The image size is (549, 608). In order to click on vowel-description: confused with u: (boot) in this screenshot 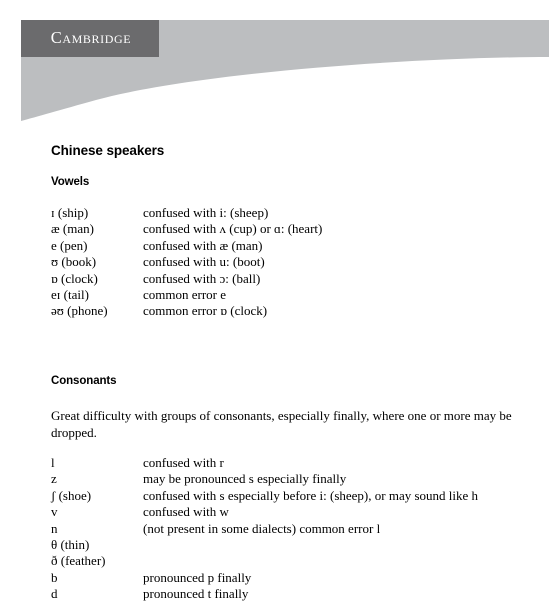, I will do `click(204, 262)`.